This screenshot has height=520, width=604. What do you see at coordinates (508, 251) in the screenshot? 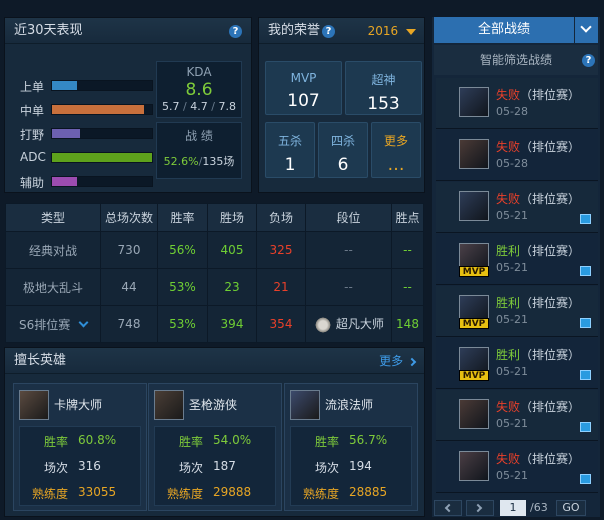
I see `result-text: 胜利` at bounding box center [508, 251].